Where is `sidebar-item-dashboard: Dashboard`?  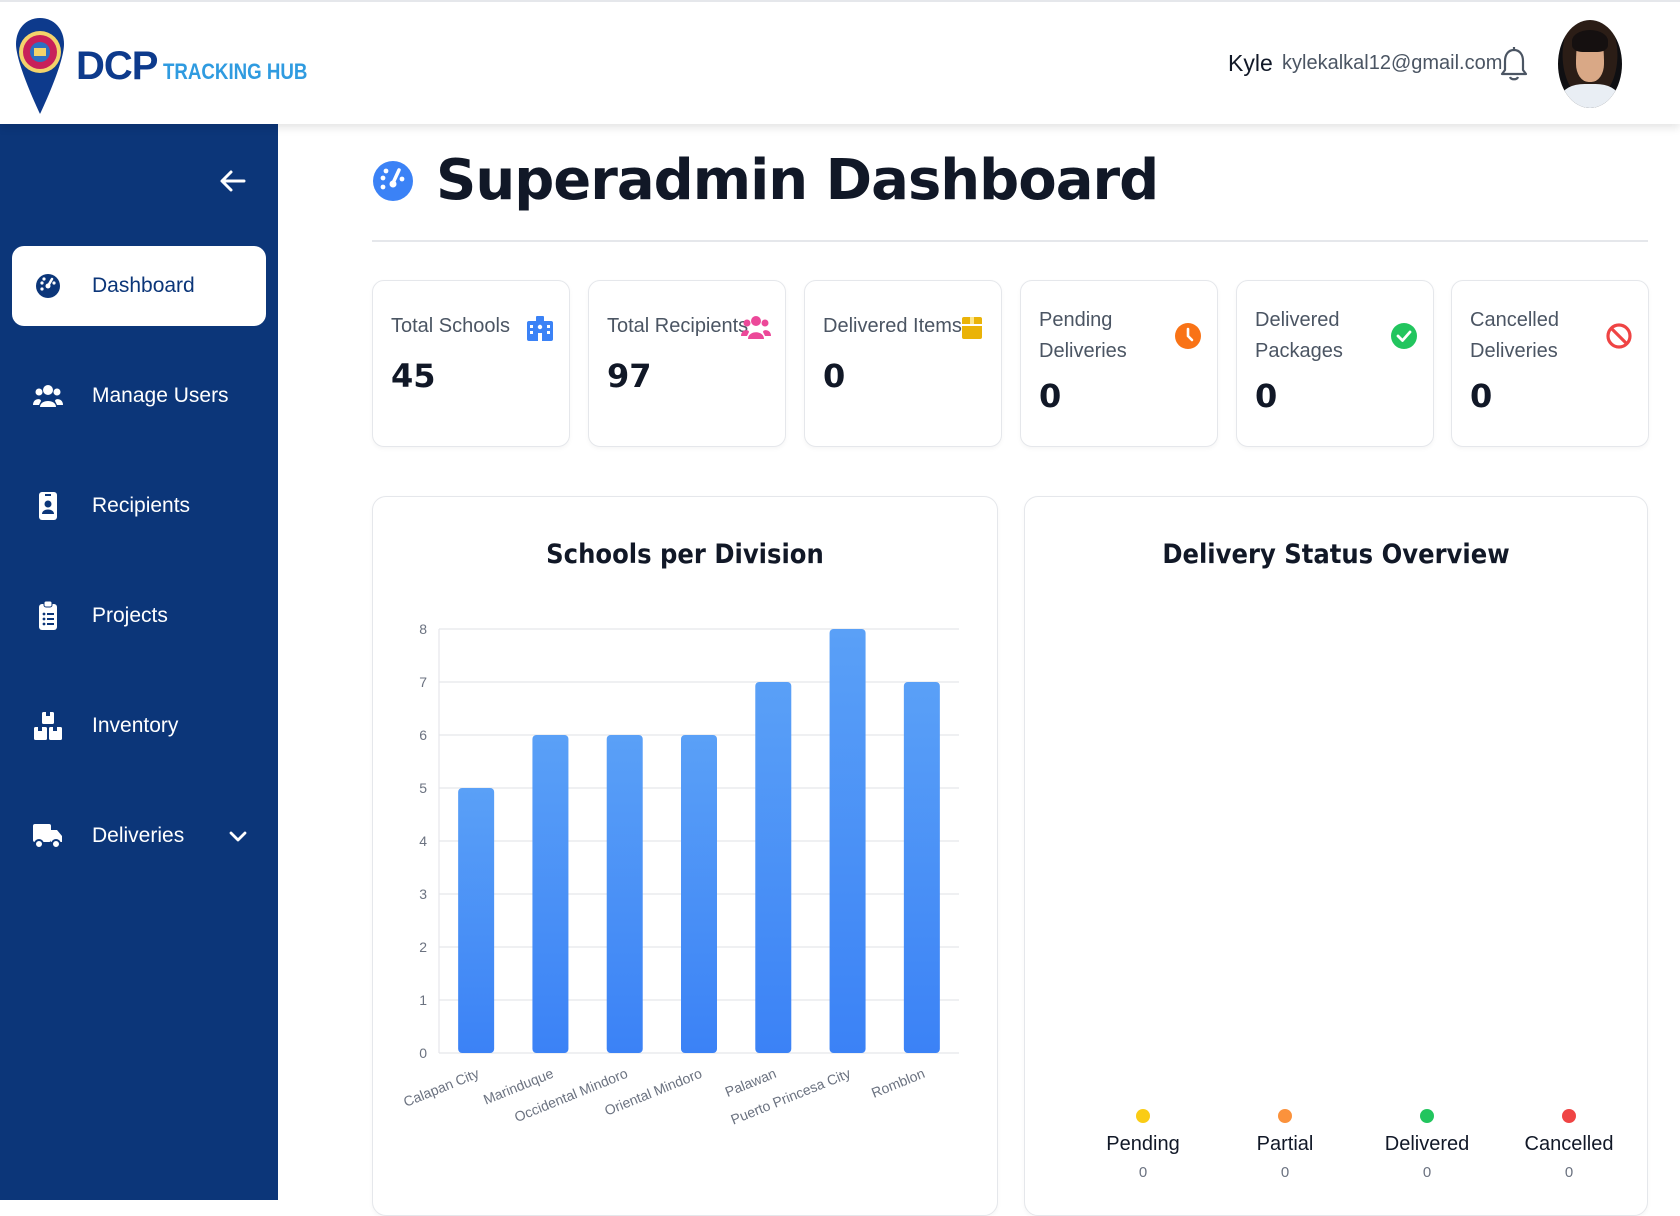 sidebar-item-dashboard: Dashboard is located at coordinates (139, 286).